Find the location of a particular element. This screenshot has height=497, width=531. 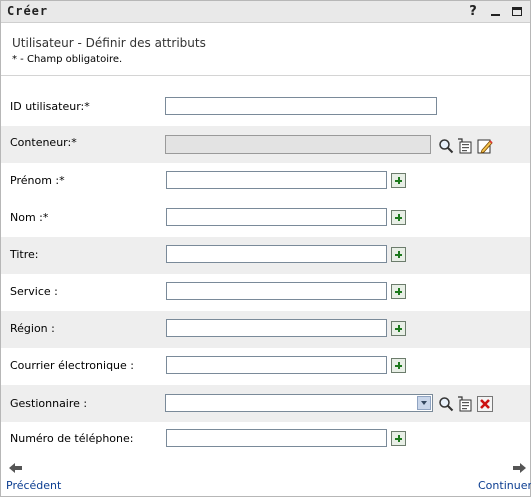

minimize-icon is located at coordinates (495, 15).